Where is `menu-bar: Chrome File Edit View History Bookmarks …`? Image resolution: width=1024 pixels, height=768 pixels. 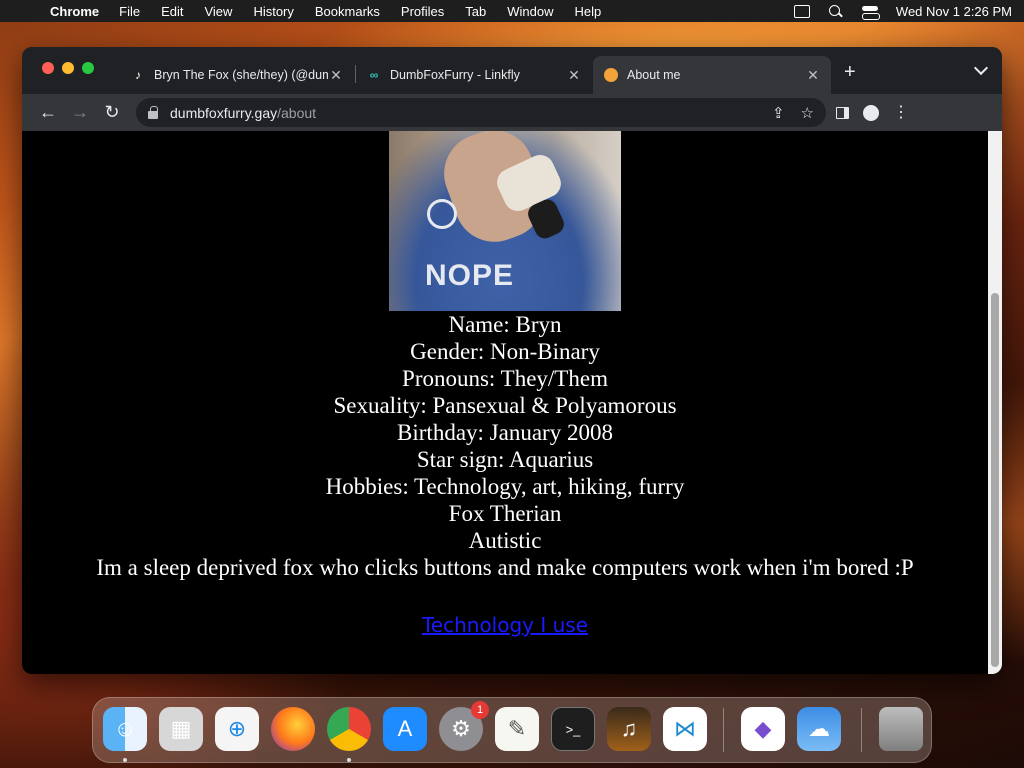
menu-bar: Chrome File Edit View History Bookmarks … is located at coordinates (512, 11).